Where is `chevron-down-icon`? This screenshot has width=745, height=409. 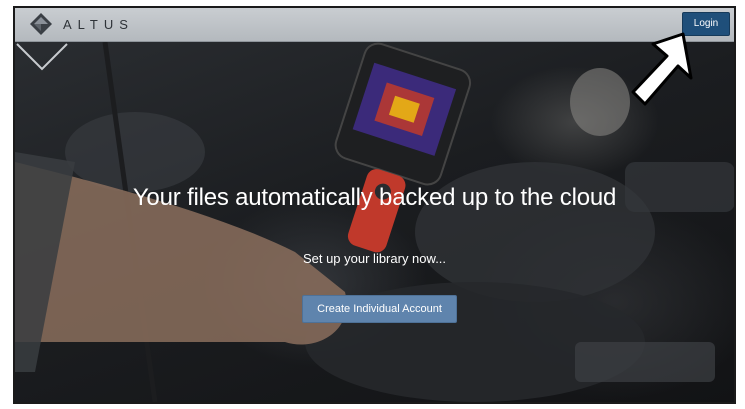 chevron-down-icon is located at coordinates (42, 57).